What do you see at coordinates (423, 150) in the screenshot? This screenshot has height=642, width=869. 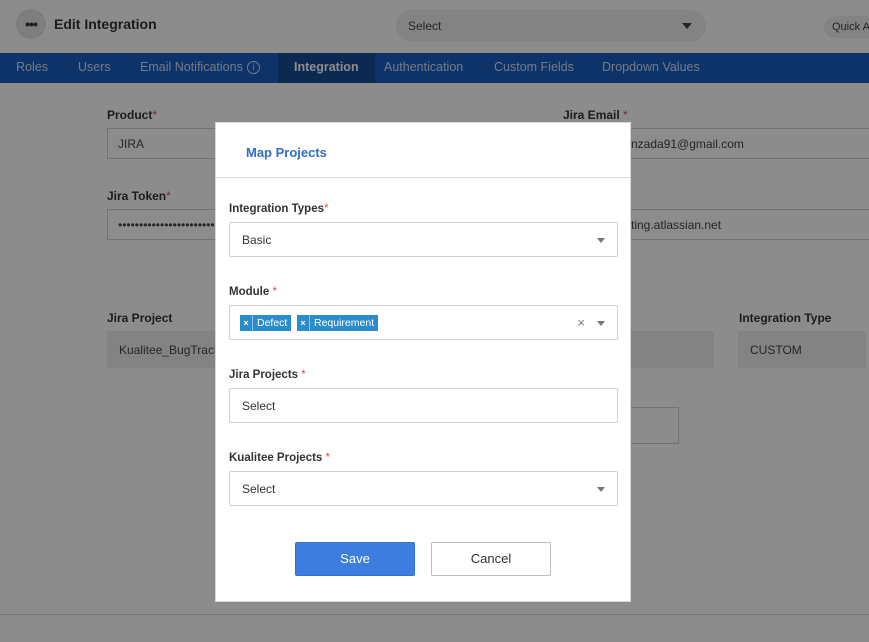 I see `modal-title: Map Projects` at bounding box center [423, 150].